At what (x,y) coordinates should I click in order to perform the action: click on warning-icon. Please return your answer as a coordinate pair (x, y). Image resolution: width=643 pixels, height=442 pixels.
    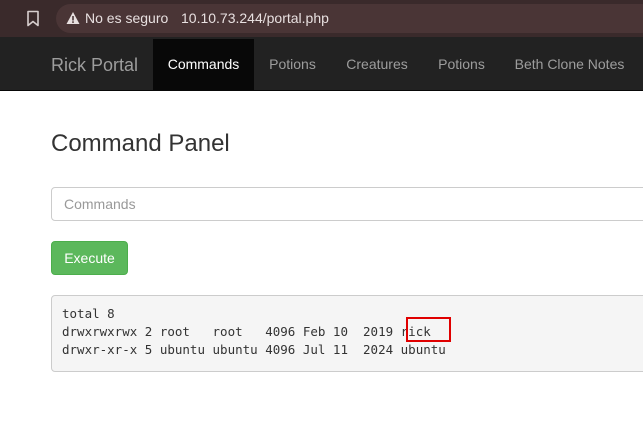
    Looking at the image, I should click on (73, 18).